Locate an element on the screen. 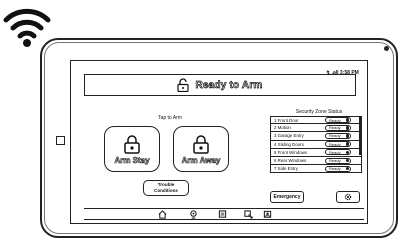 The width and height of the screenshot is (405, 244). trouble-conditions-button: Trouble Conditions is located at coordinates (166, 188).